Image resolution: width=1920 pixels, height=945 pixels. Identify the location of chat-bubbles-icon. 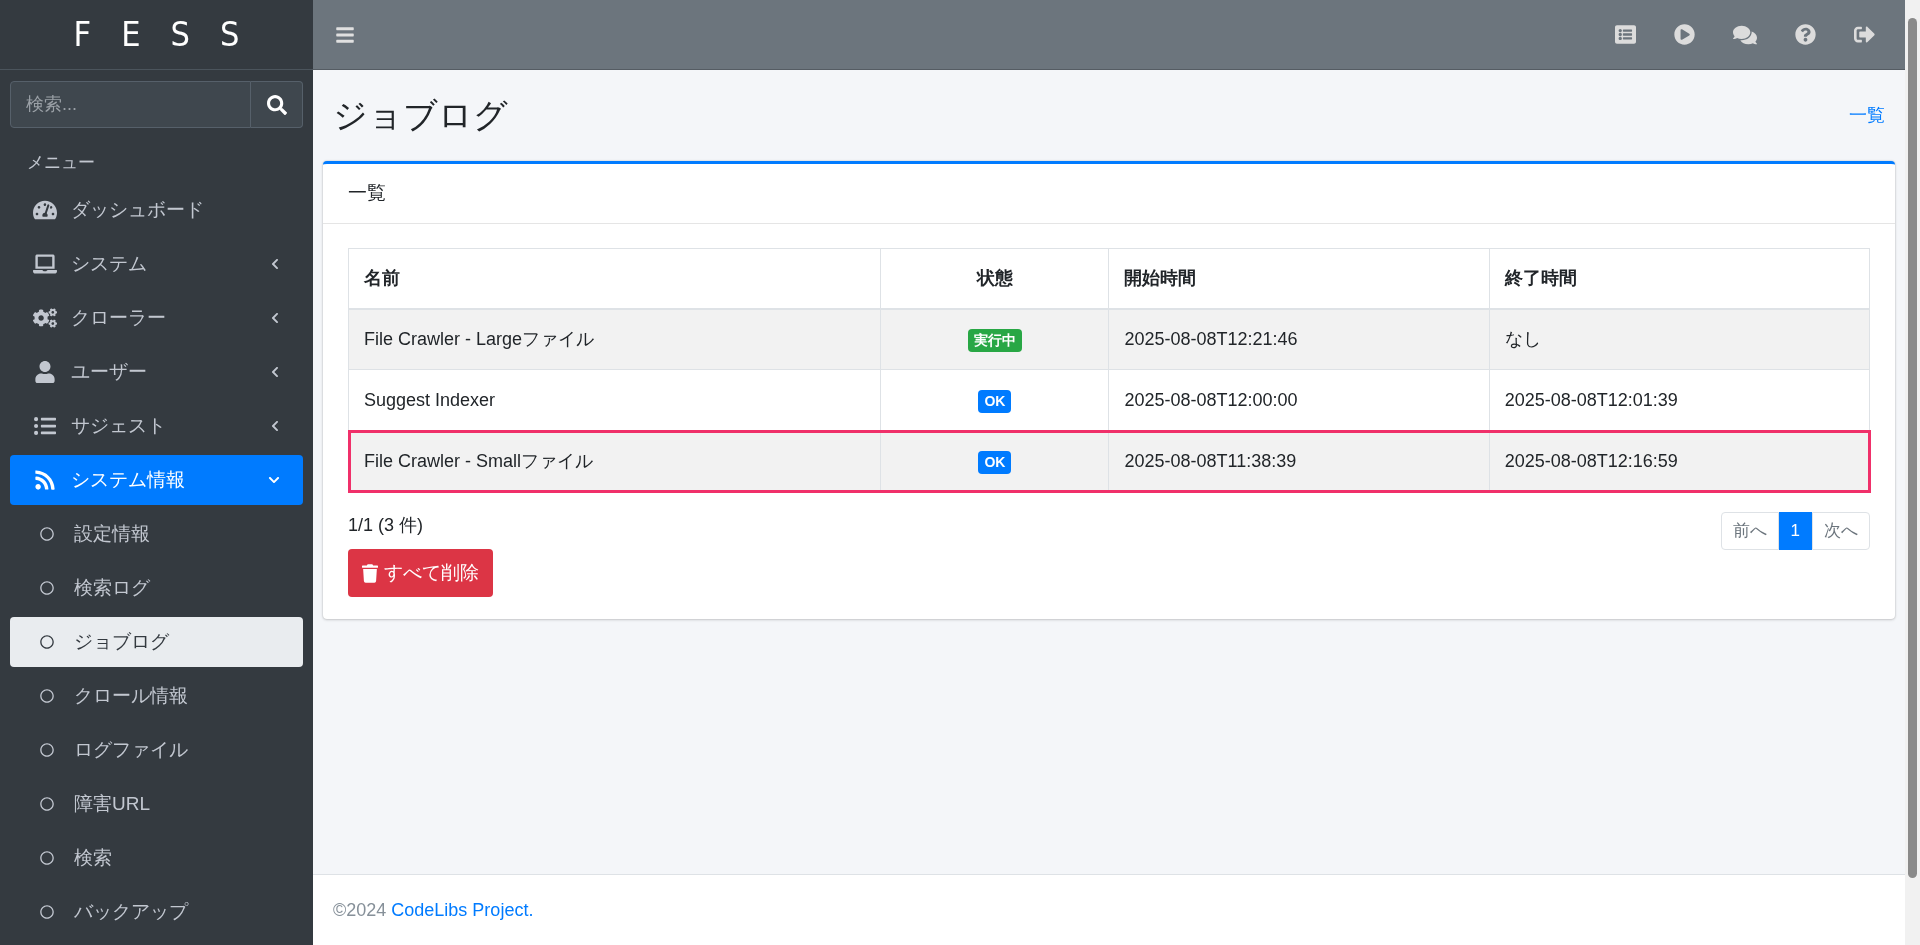
(1745, 34).